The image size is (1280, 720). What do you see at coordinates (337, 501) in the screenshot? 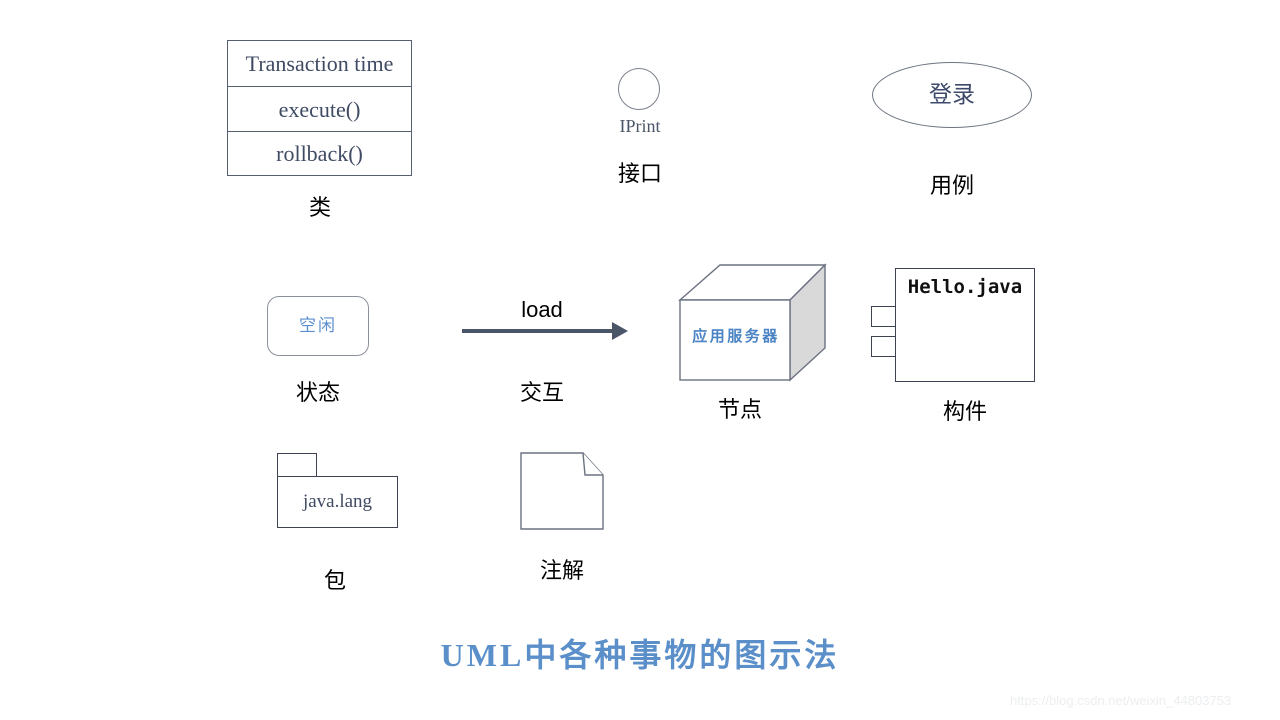
I see `package-name: java.lang` at bounding box center [337, 501].